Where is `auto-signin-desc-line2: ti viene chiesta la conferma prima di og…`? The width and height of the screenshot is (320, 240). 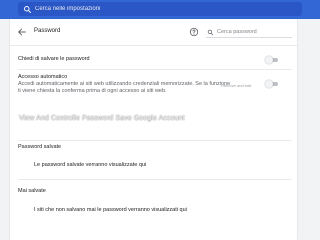
auto-signin-desc-line2: ti viene chiesta la conferma prima di og… is located at coordinates (92, 91).